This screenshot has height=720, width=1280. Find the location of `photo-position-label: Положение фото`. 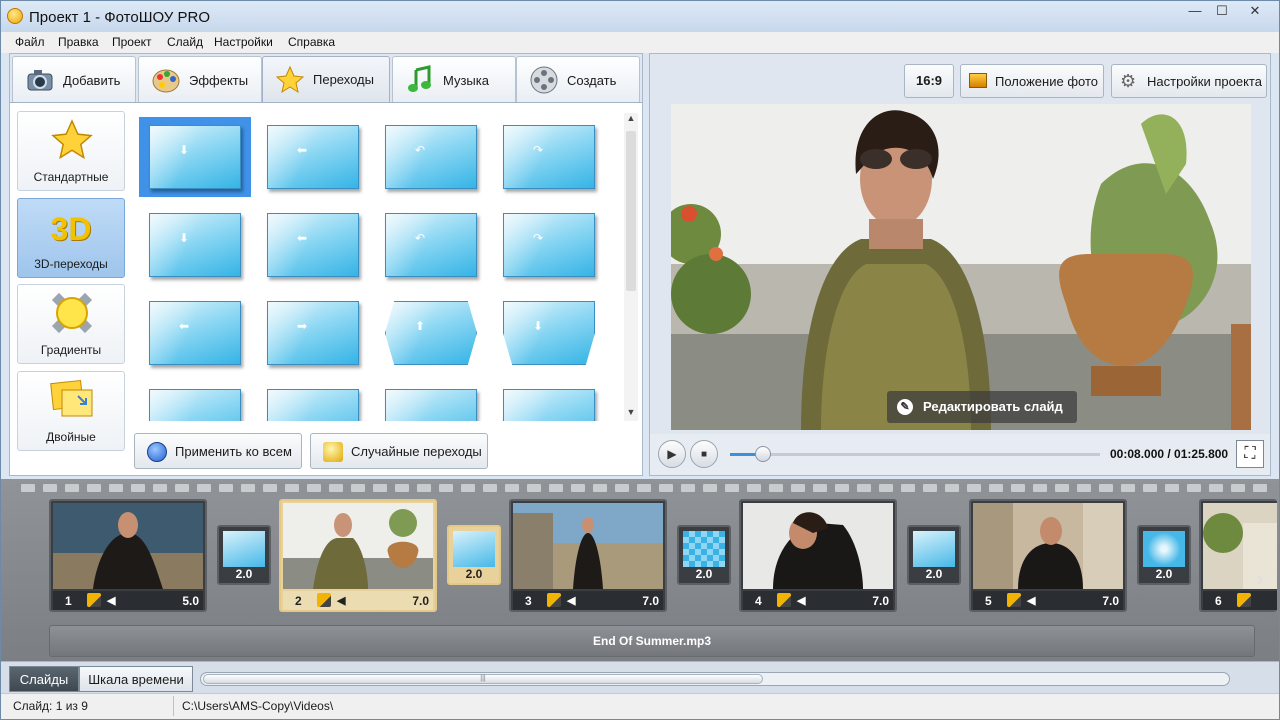

photo-position-label: Положение фото is located at coordinates (1046, 81).